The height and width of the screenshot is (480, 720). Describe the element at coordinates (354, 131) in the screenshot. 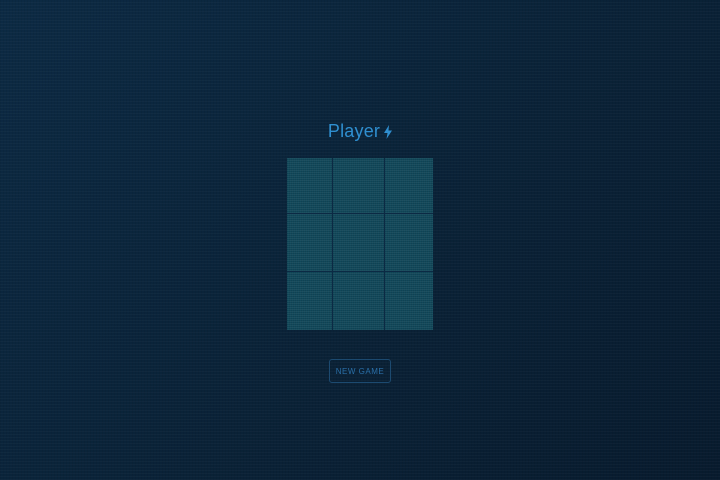

I see `turn-label: Player` at that location.